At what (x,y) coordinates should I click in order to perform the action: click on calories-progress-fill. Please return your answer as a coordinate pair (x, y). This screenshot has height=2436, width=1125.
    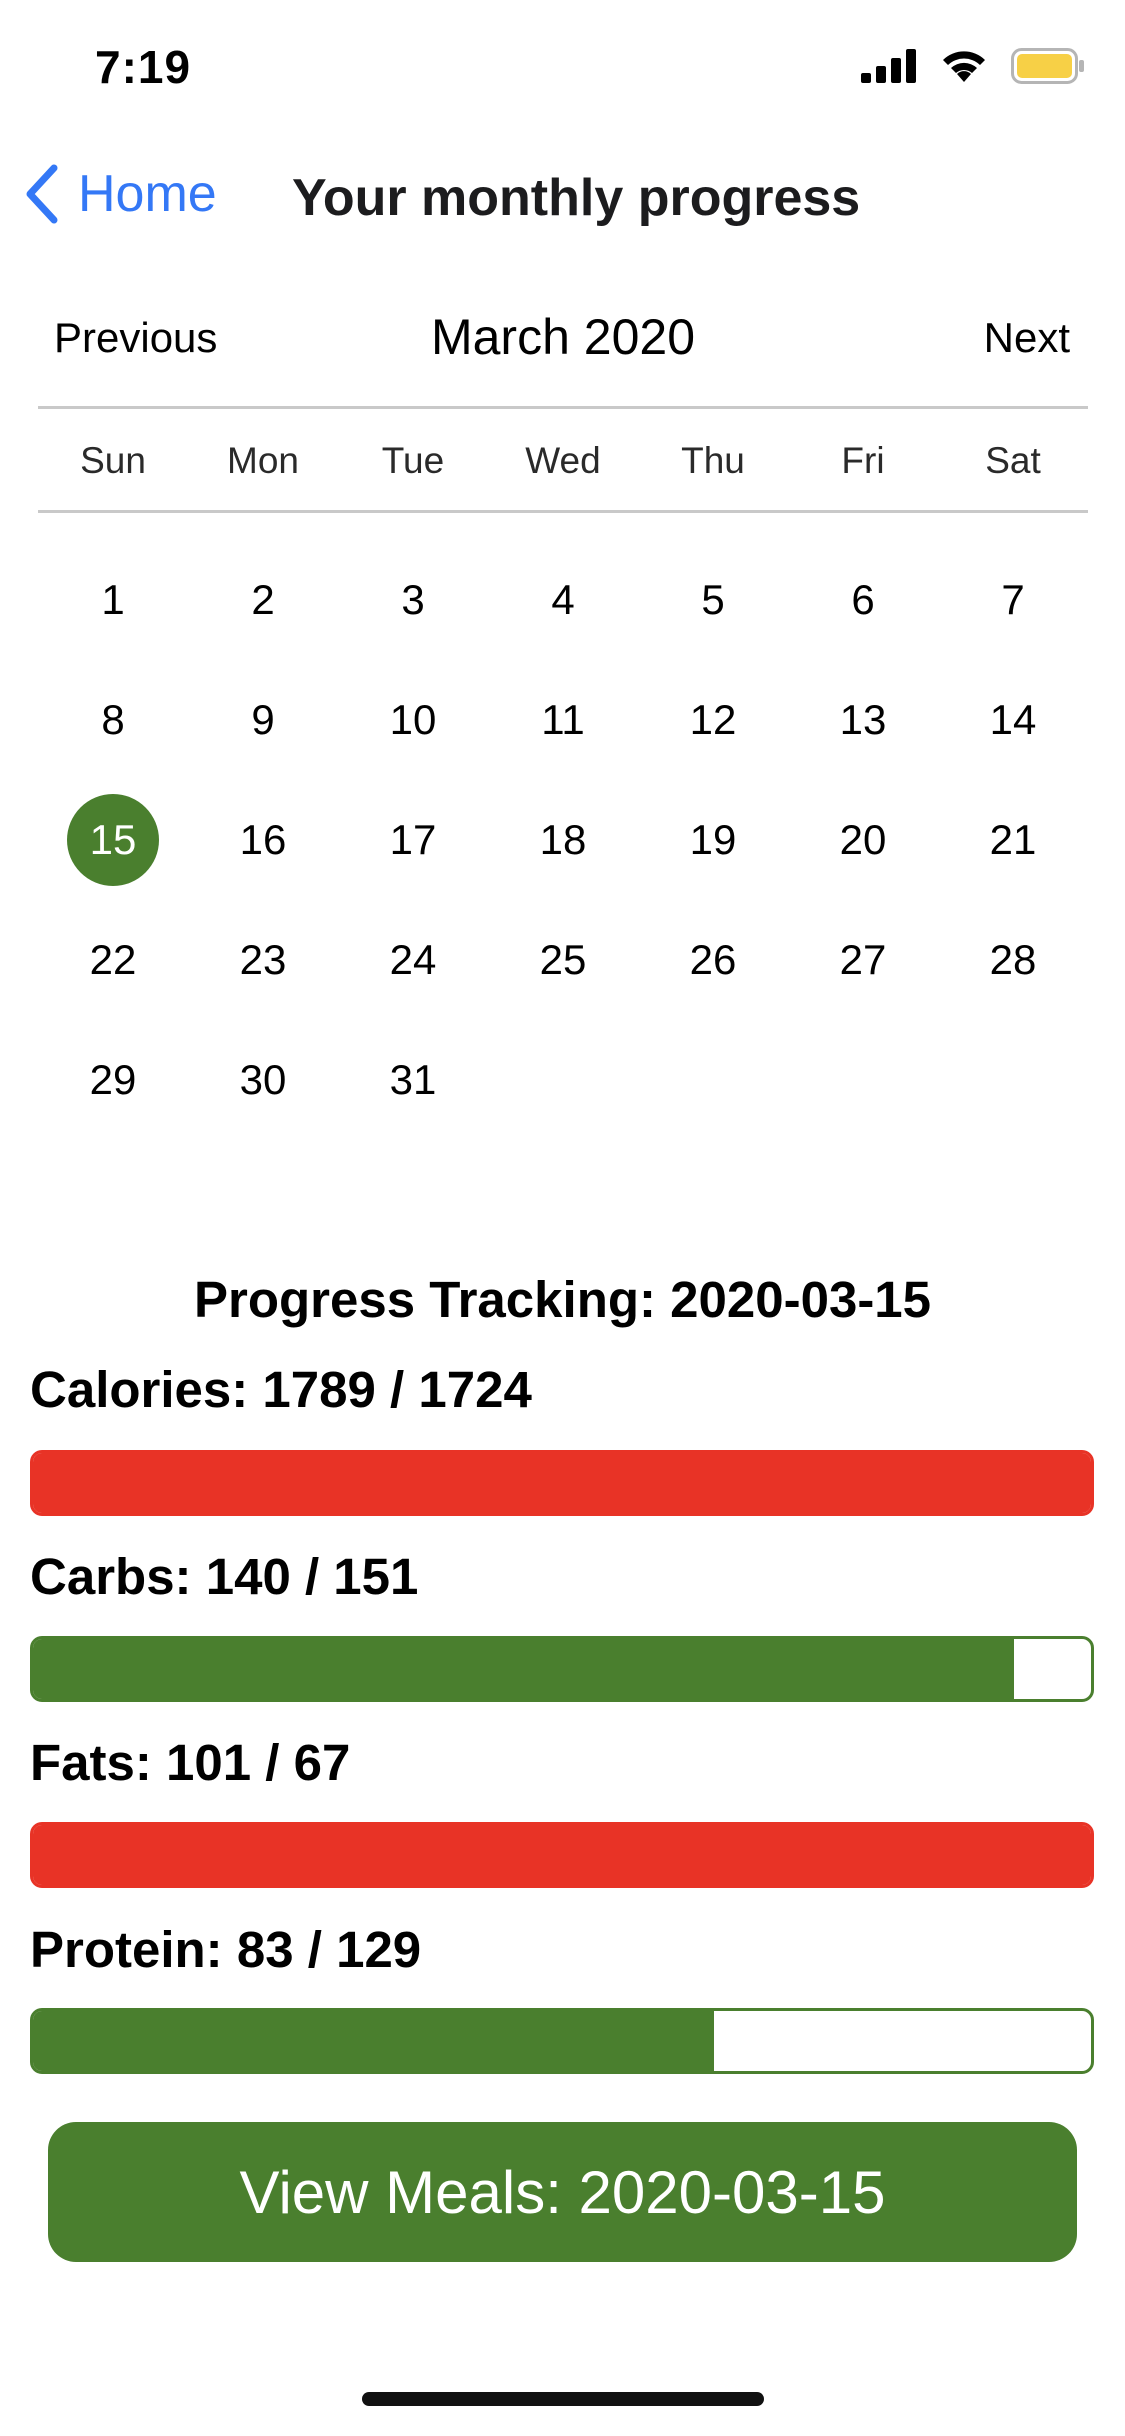
    Looking at the image, I should click on (562, 1483).